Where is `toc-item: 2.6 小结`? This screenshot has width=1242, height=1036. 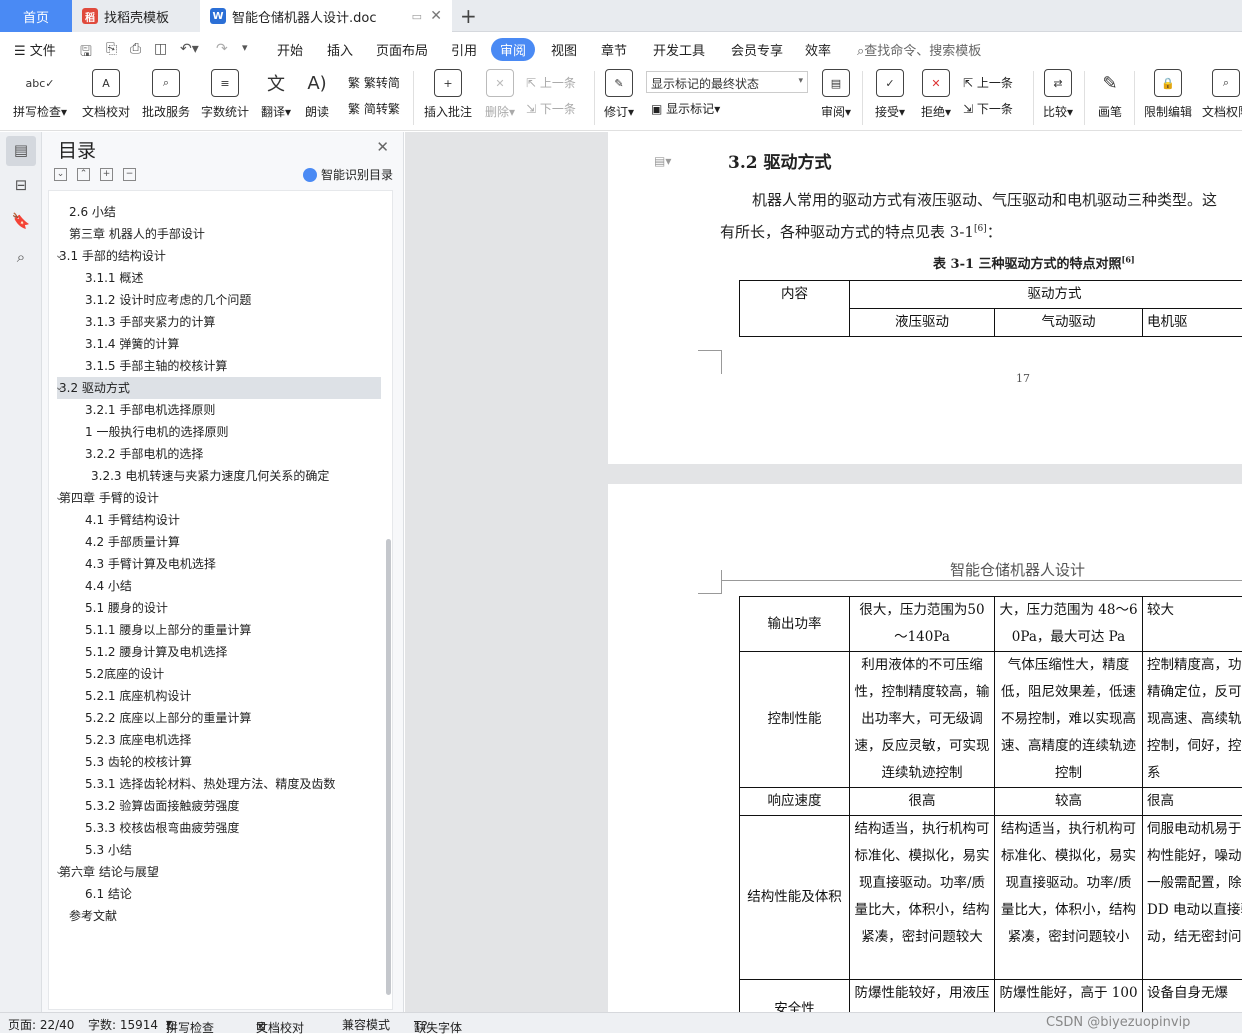
toc-item: 2.6 小结 is located at coordinates (214, 212).